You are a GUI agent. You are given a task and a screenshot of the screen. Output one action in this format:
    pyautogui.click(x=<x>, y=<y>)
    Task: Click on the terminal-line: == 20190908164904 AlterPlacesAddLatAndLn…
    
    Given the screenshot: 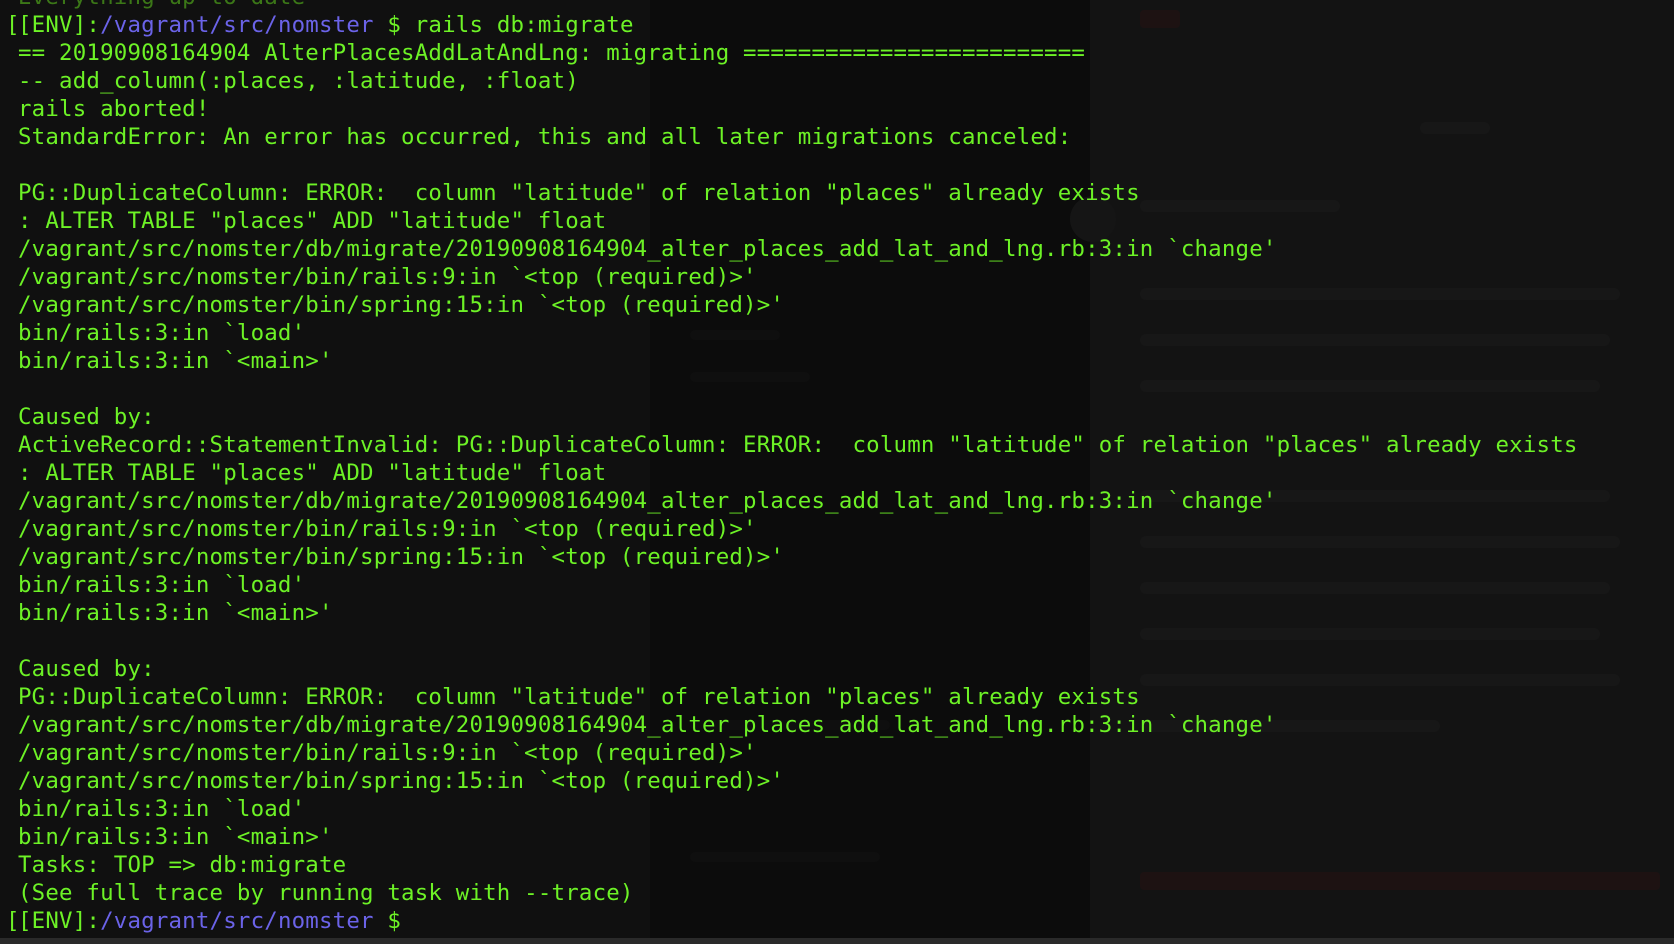 What is the action you would take?
    pyautogui.click(x=798, y=53)
    